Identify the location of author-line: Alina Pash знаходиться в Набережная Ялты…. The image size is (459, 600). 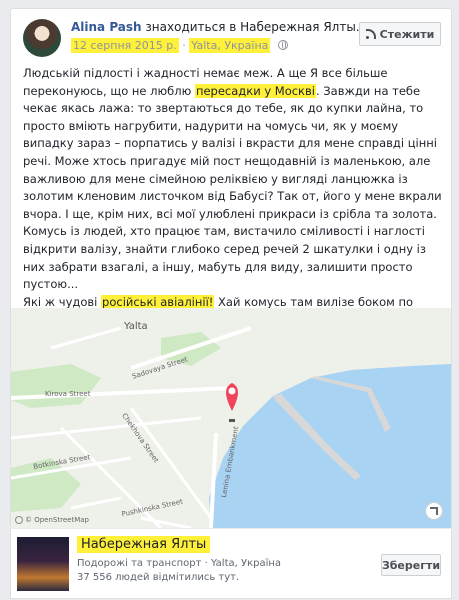
(215, 27).